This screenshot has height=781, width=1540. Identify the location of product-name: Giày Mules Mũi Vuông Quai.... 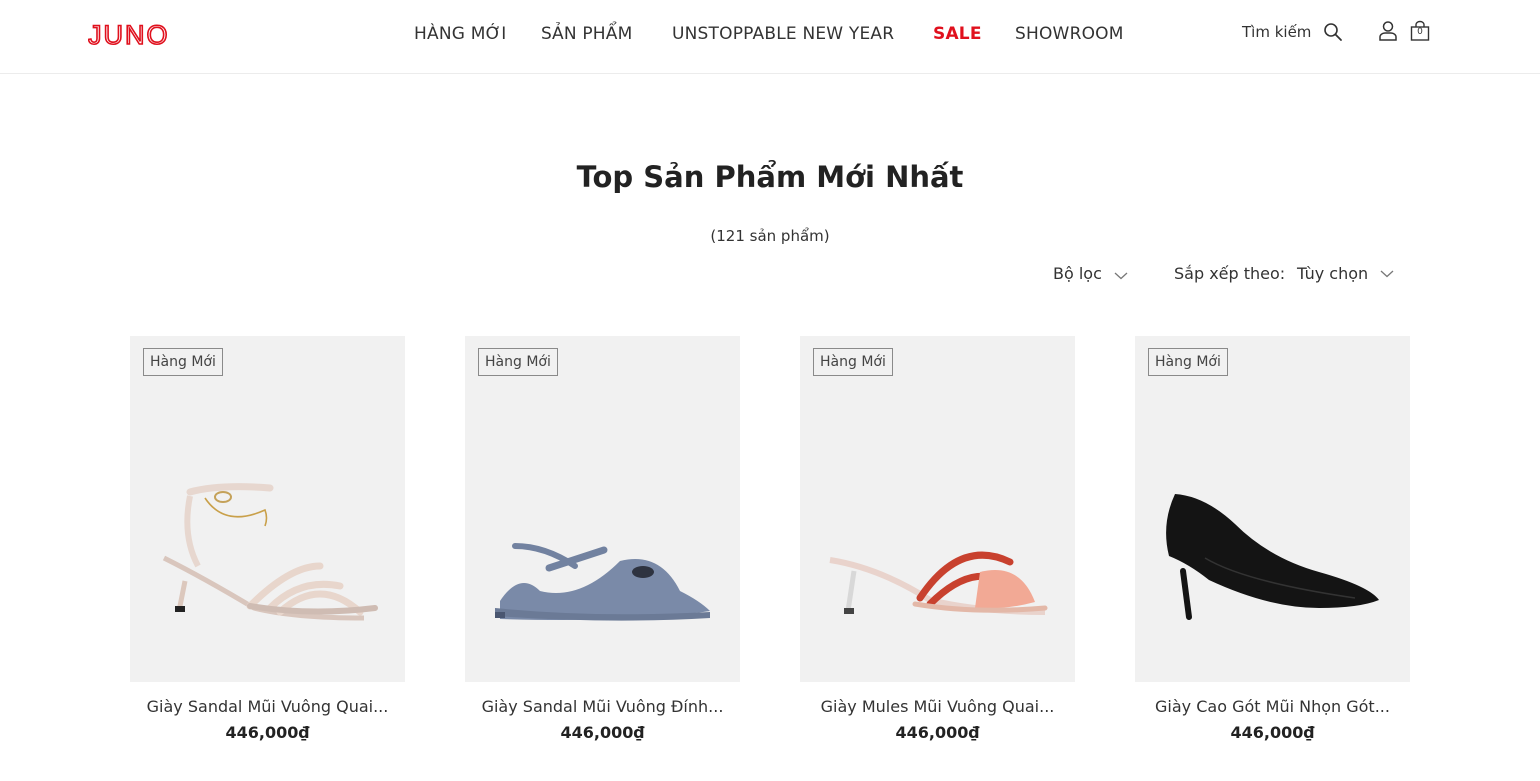
(937, 706).